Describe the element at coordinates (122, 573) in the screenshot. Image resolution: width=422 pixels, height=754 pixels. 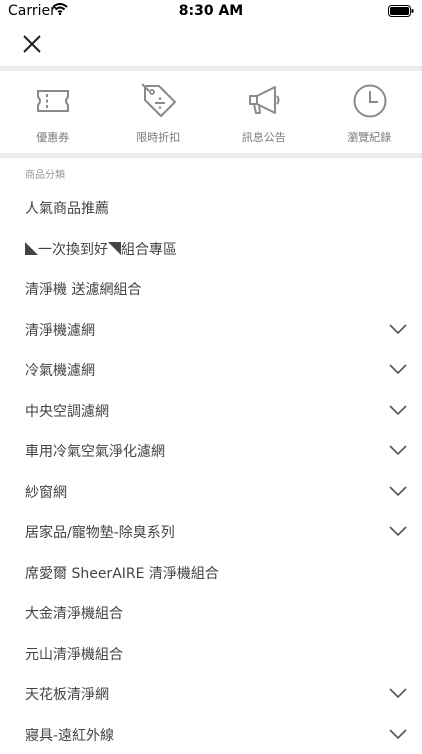
I see `category-label: 席愛爾 SheerAIRE 清淨機組合` at that location.